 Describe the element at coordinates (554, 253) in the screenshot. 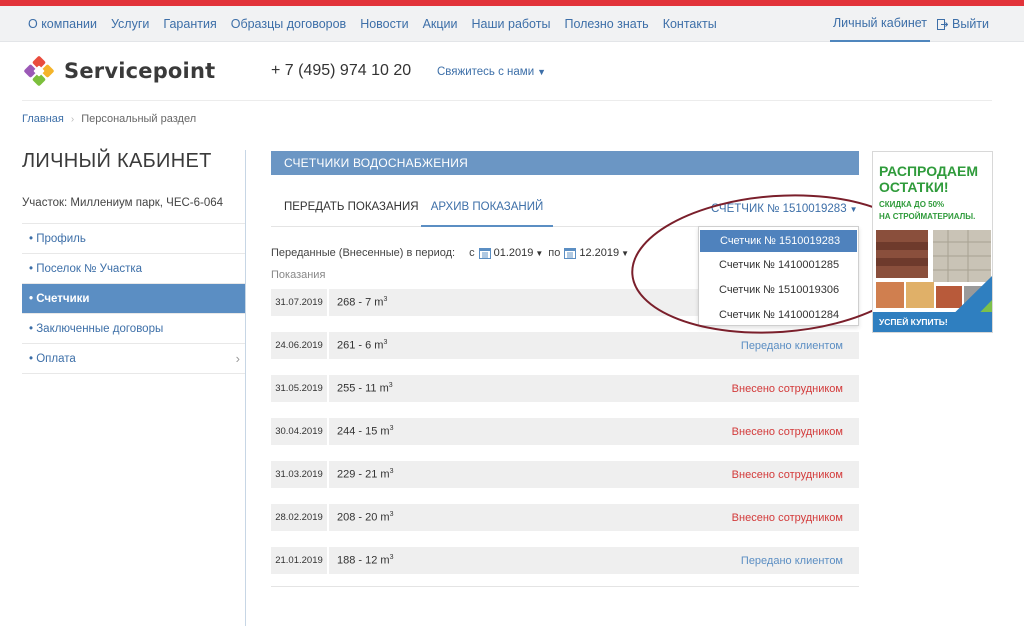

I see `period-to-label: по` at that location.